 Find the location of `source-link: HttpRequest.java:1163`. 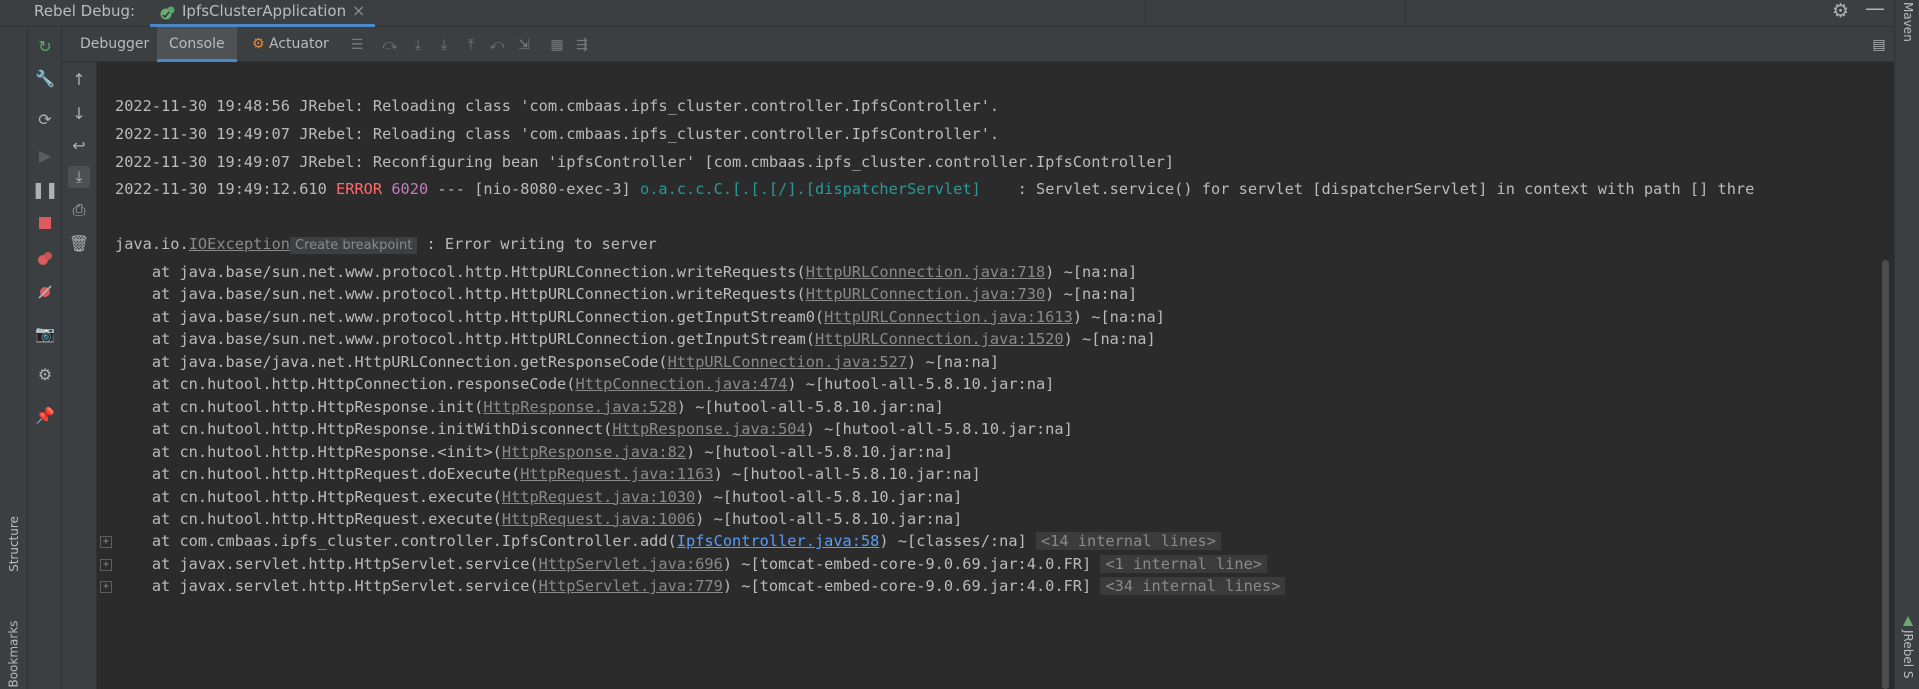

source-link: HttpRequest.java:1163 is located at coordinates (616, 474).